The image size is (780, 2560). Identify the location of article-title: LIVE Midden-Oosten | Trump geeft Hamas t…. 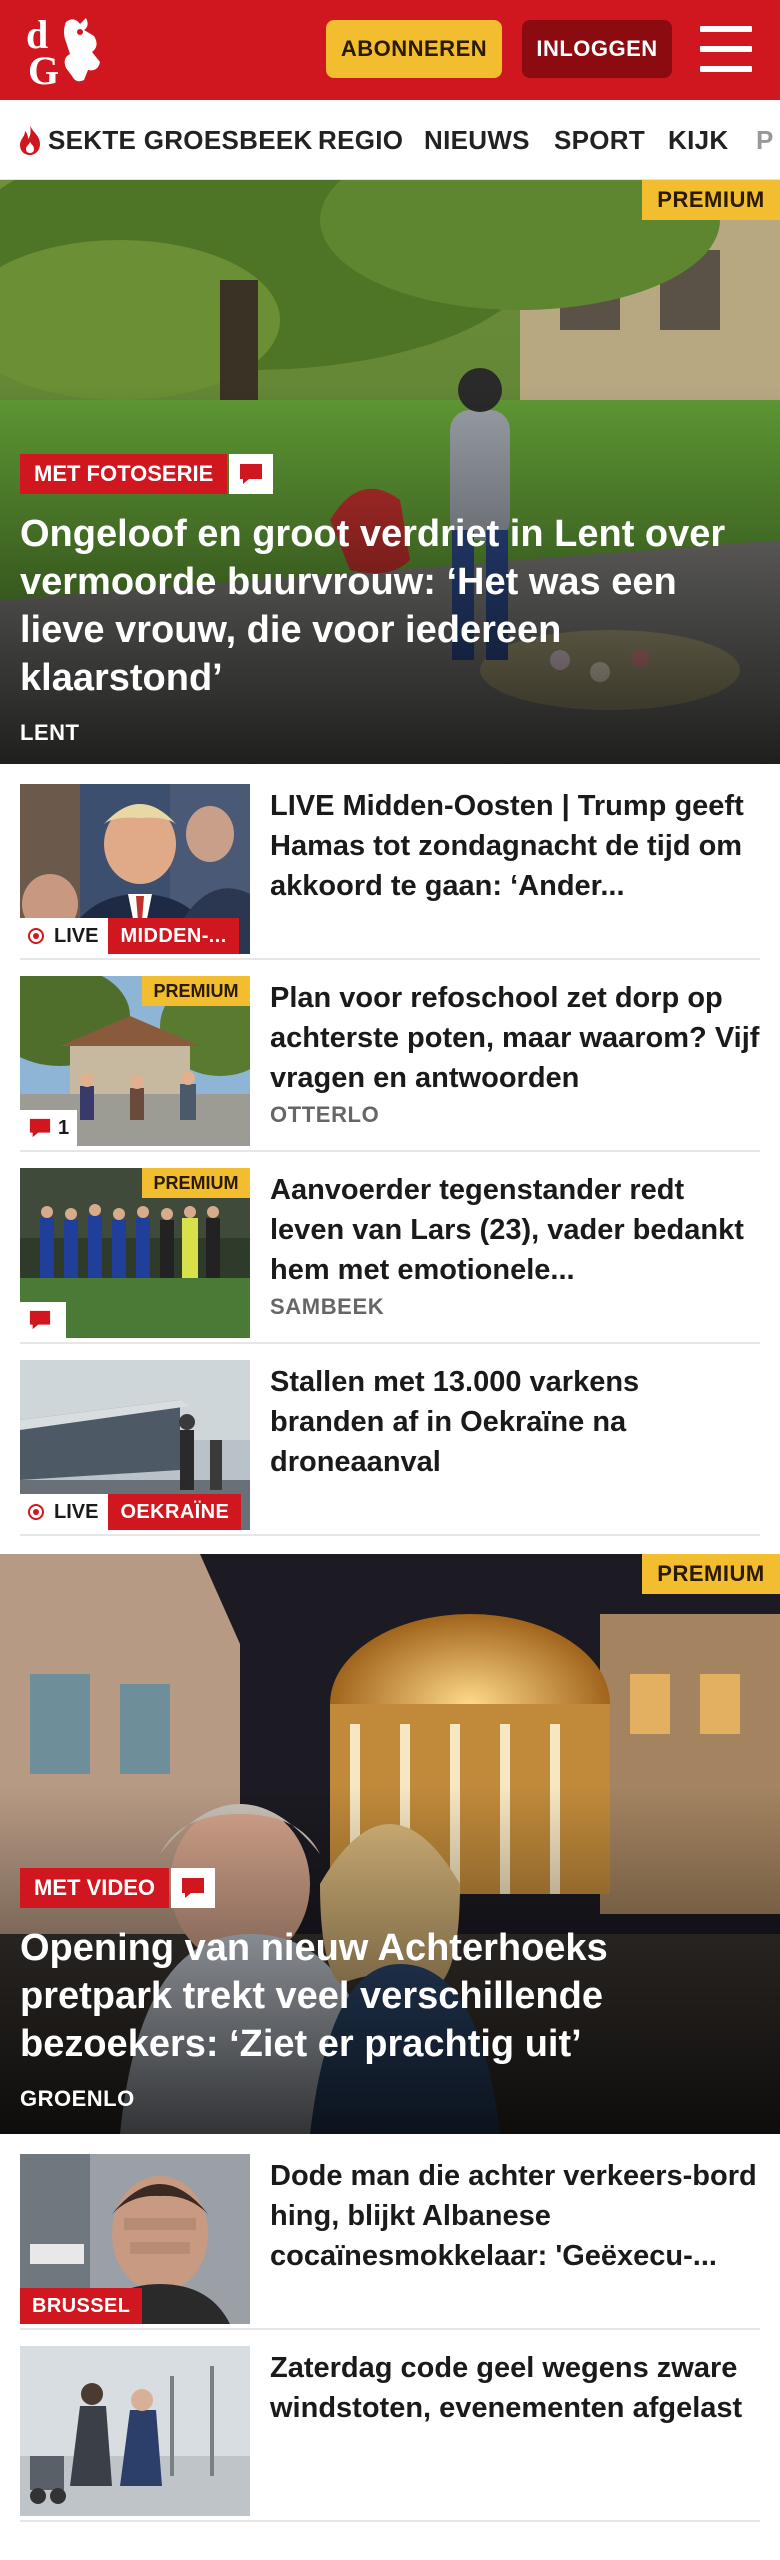
(515, 846).